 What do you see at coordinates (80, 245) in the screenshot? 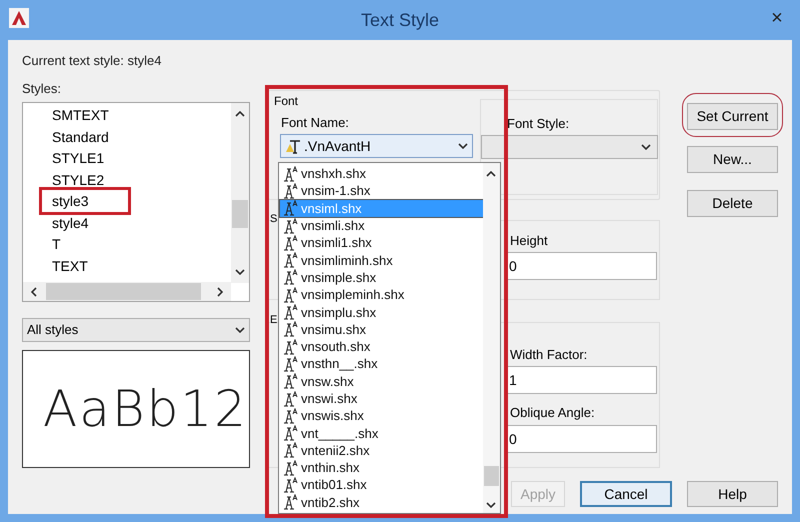
I see `style-item: T` at bounding box center [80, 245].